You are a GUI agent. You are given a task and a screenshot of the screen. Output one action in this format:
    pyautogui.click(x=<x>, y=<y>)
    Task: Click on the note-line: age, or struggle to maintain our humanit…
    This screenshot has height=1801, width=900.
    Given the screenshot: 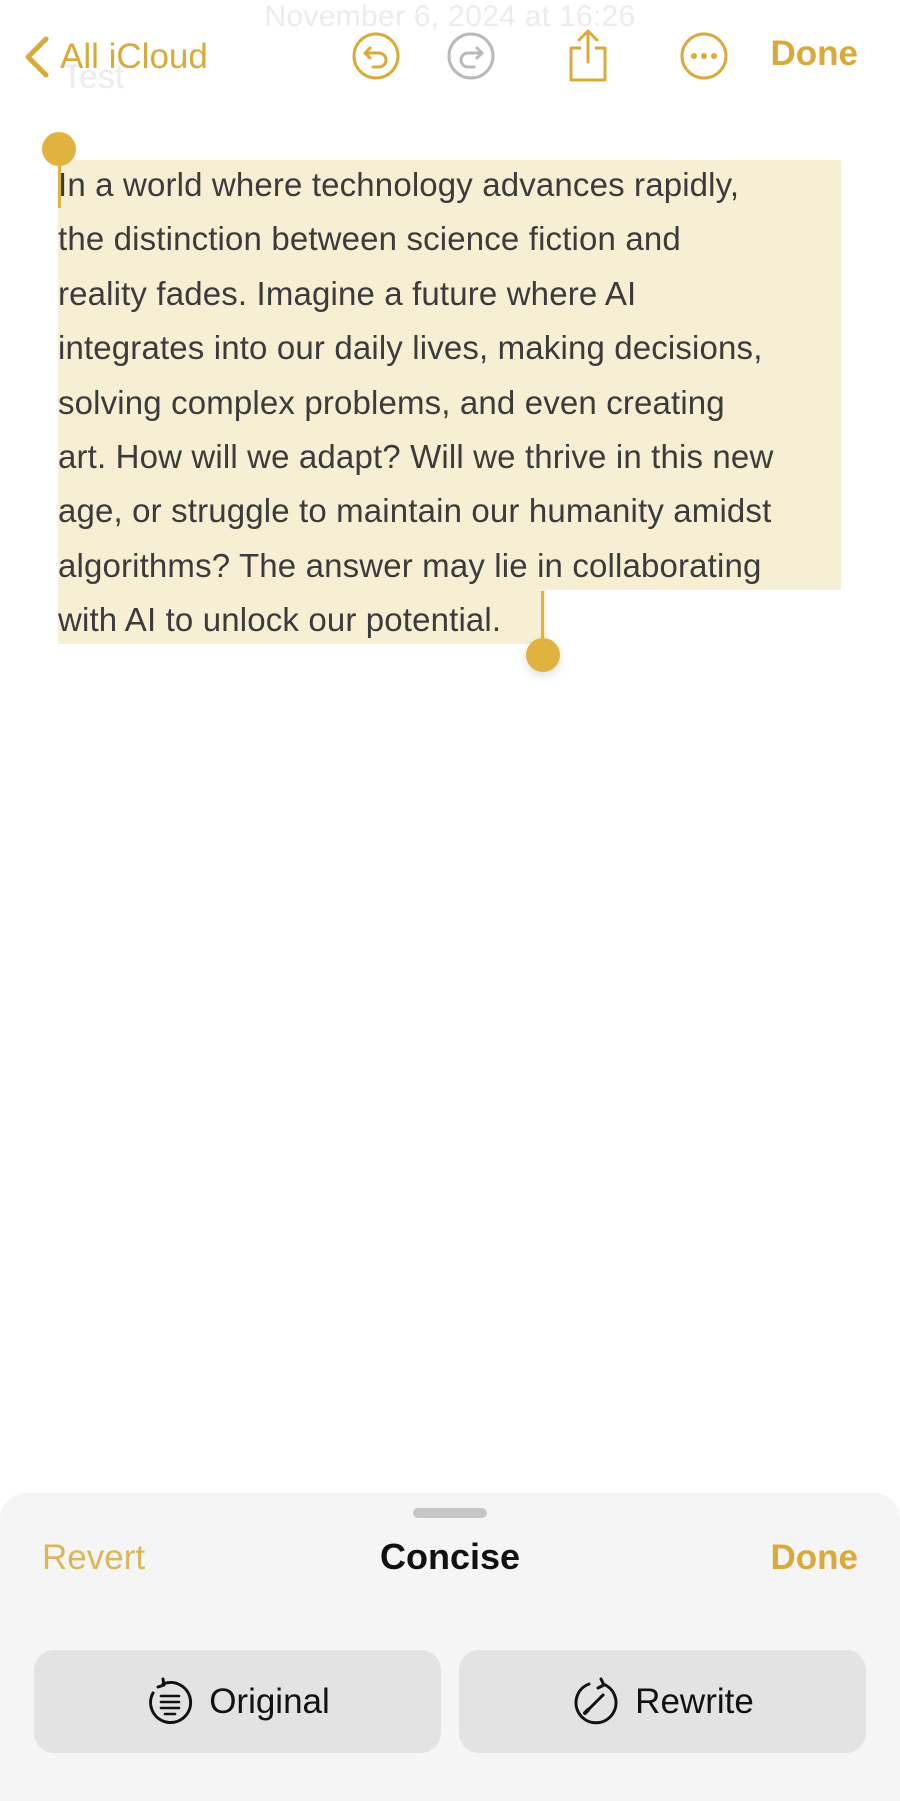 What is the action you would take?
    pyautogui.click(x=415, y=511)
    